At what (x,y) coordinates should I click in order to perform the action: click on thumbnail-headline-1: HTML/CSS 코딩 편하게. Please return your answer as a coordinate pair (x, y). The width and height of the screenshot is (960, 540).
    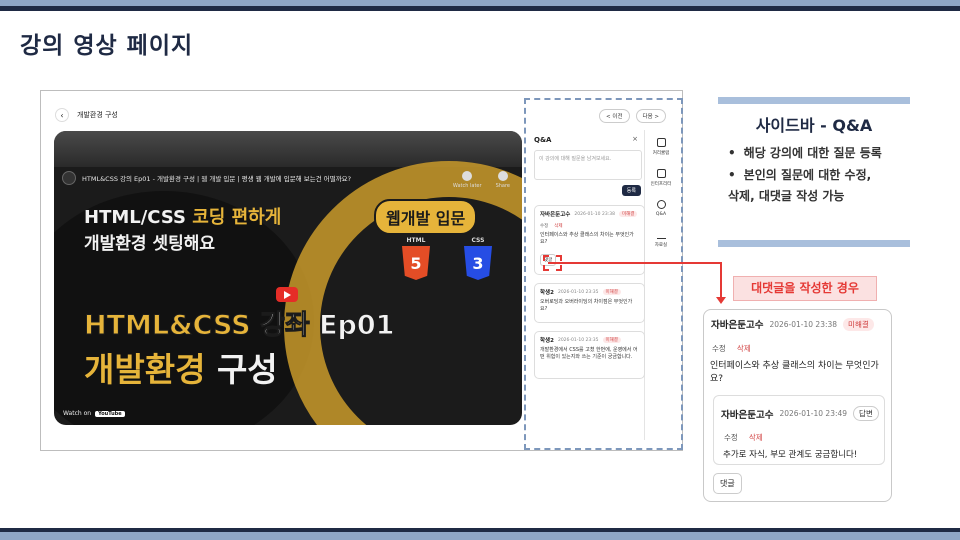
    Looking at the image, I should click on (183, 217).